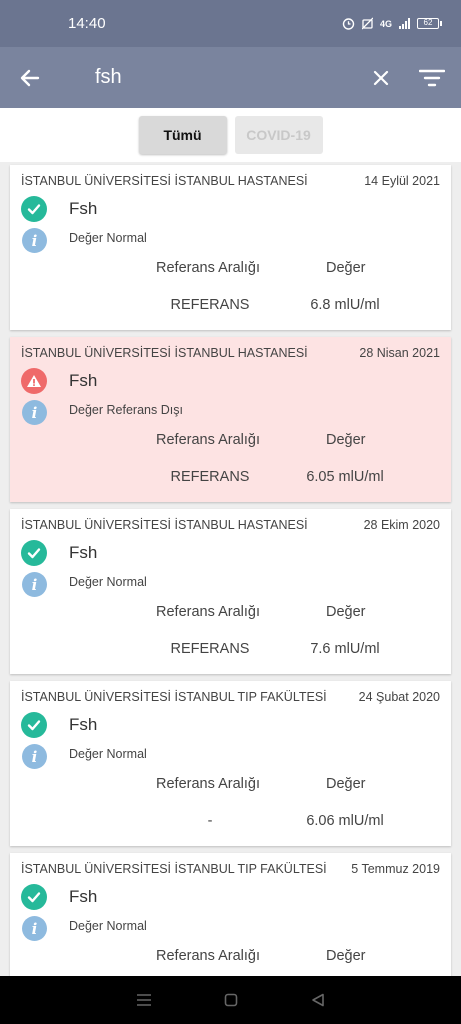 The width and height of the screenshot is (461, 1024). Describe the element at coordinates (348, 24) in the screenshot. I see `alarm-icon` at that location.